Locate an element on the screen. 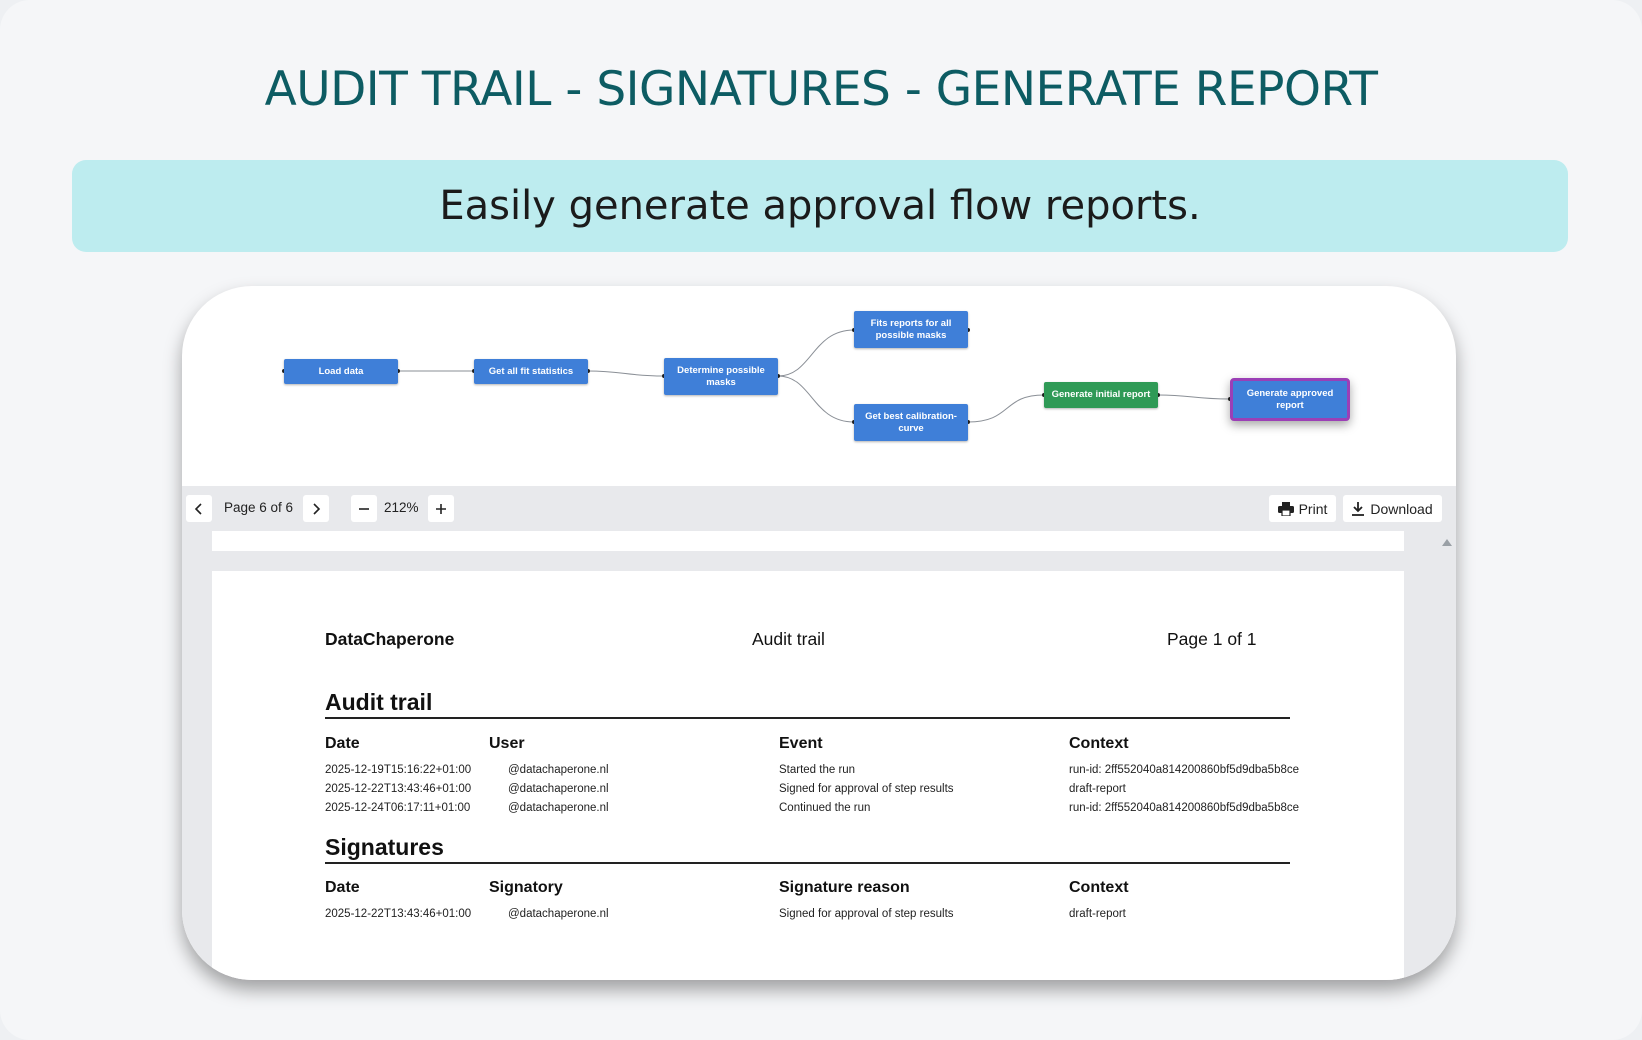 The image size is (1642, 1040). report-doc-title: Audit trail is located at coordinates (788, 639).